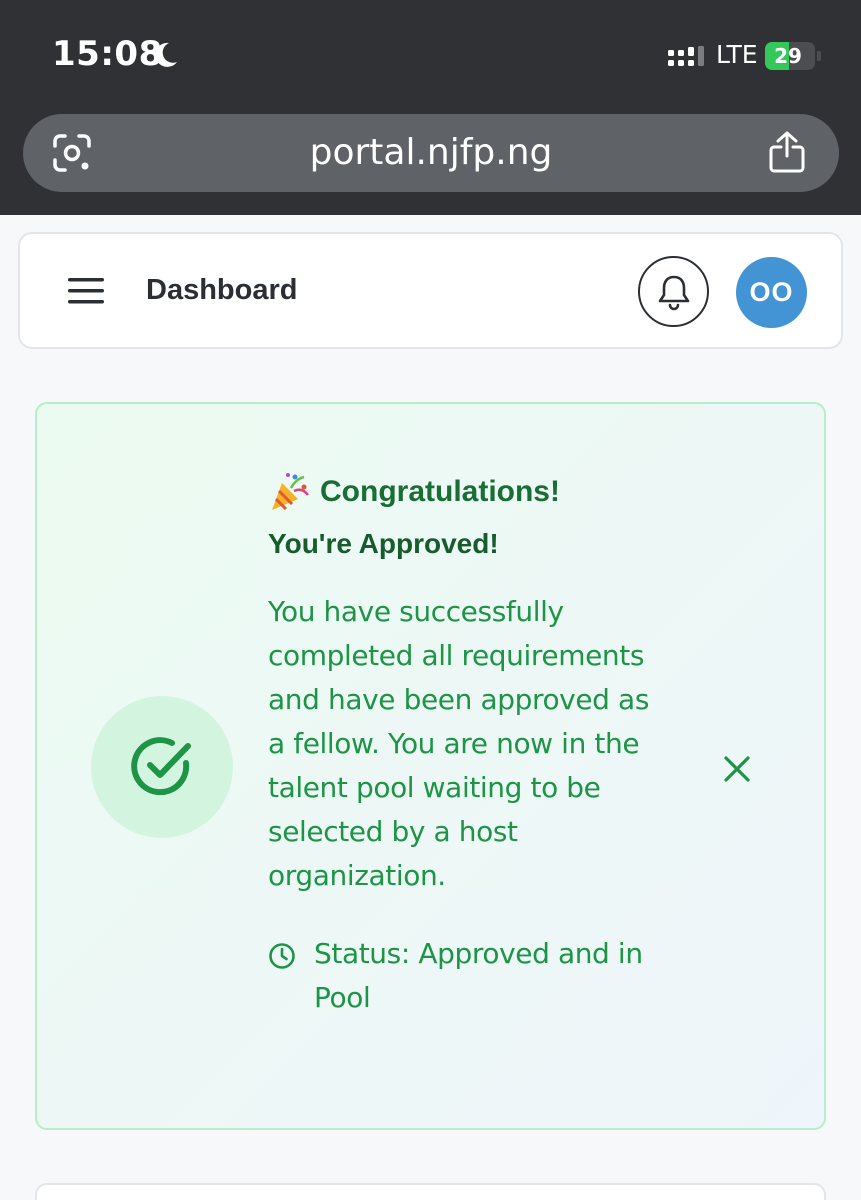 The width and height of the screenshot is (861, 1200). I want to click on status-row: Status: Approved and in Pool, so click(468, 976).